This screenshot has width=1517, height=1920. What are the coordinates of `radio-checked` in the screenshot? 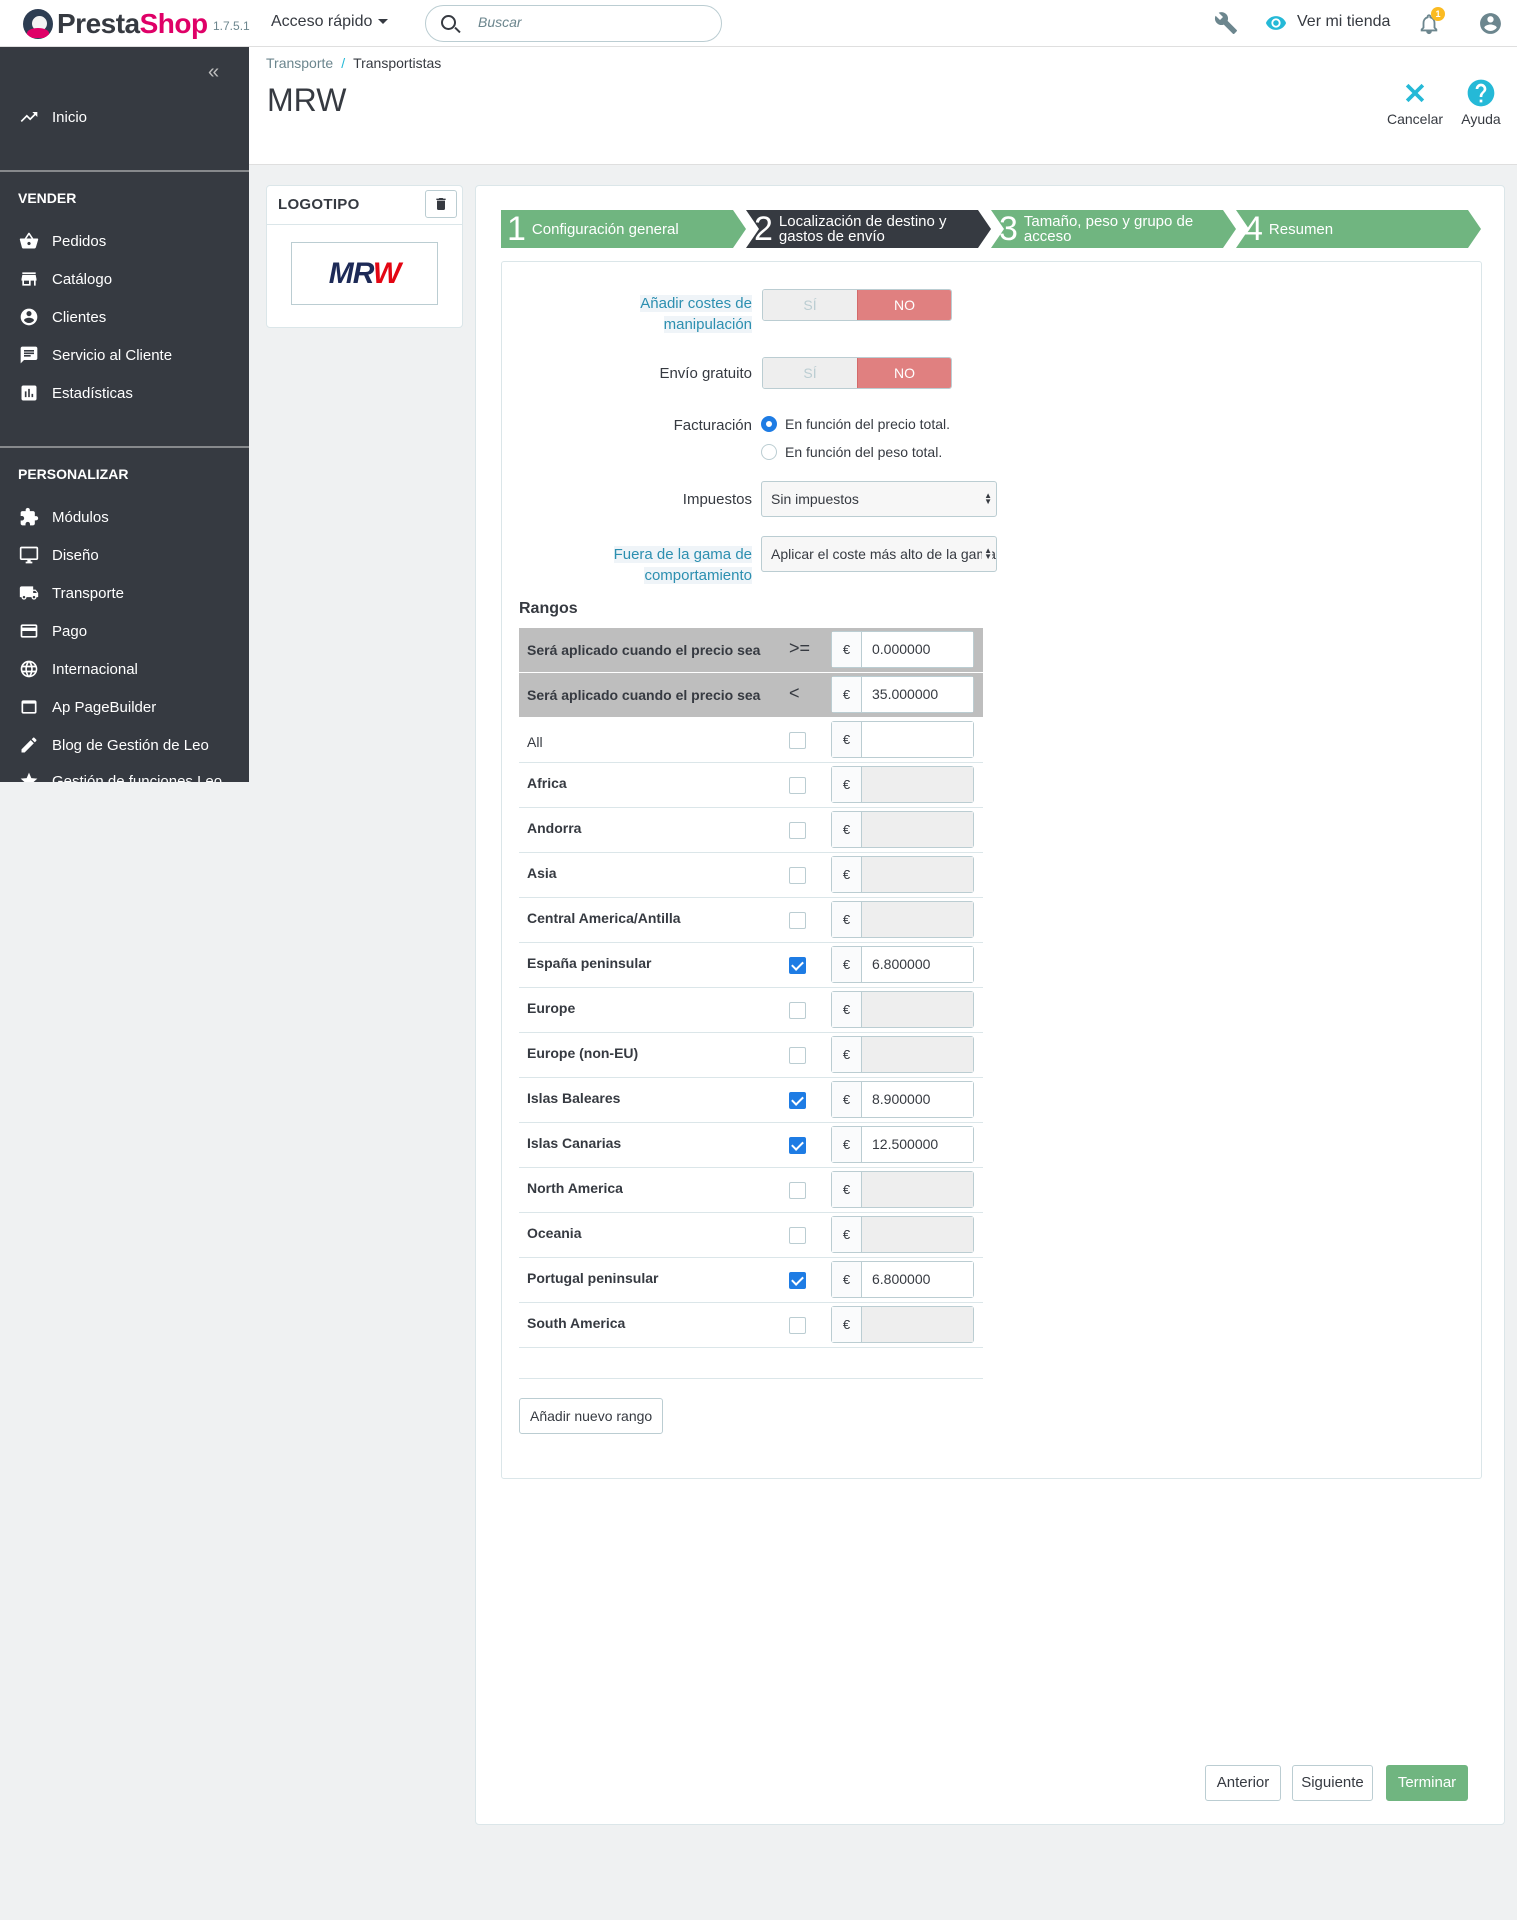 It's located at (769, 424).